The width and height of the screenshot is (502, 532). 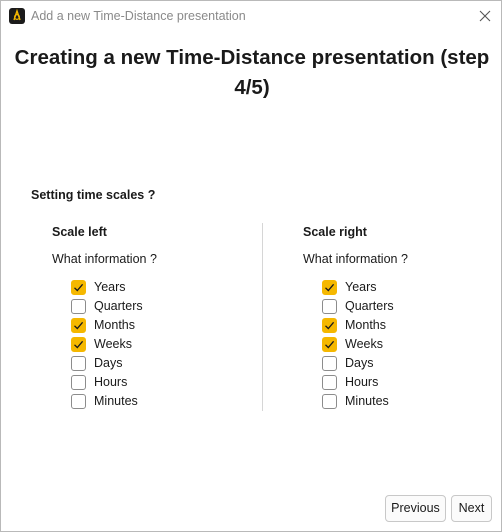 I want to click on scale-left-option-years: Years, so click(x=146, y=288).